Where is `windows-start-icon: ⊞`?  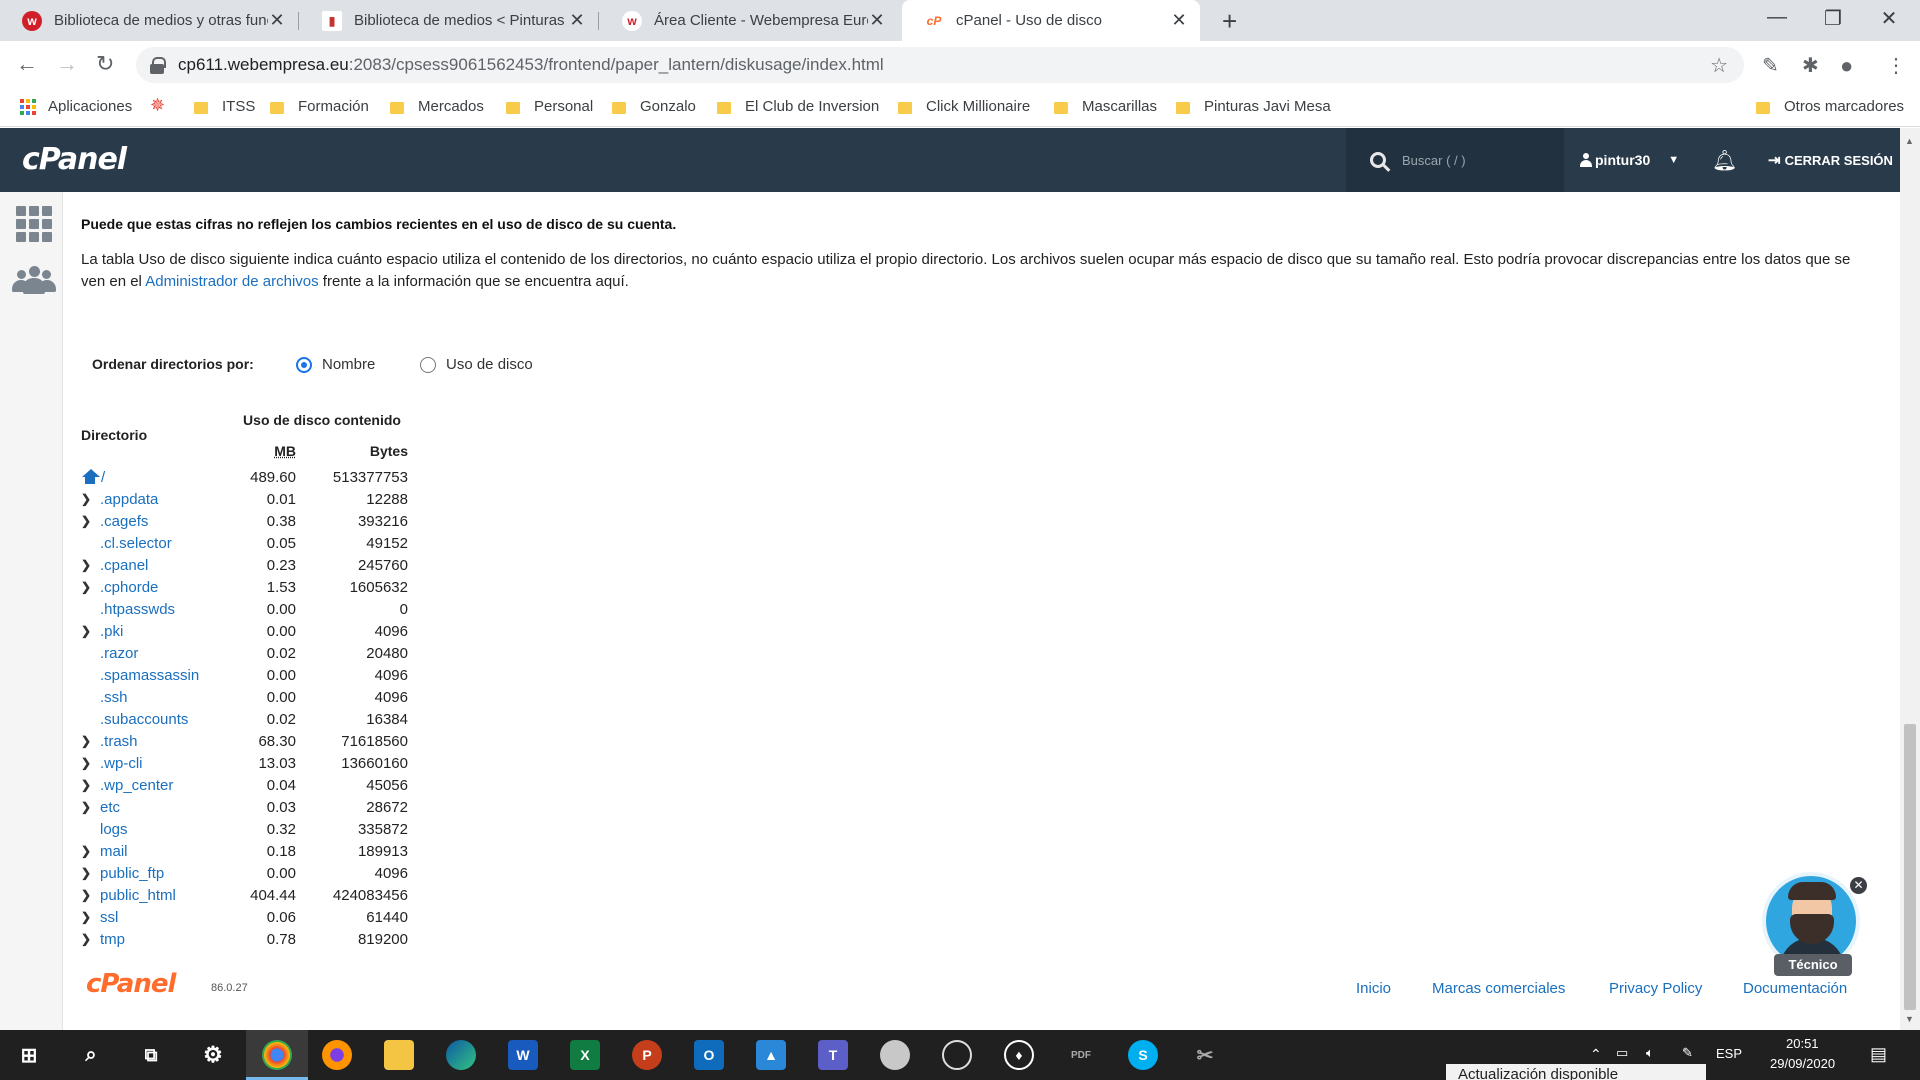
windows-start-icon: ⊞ is located at coordinates (29, 1055).